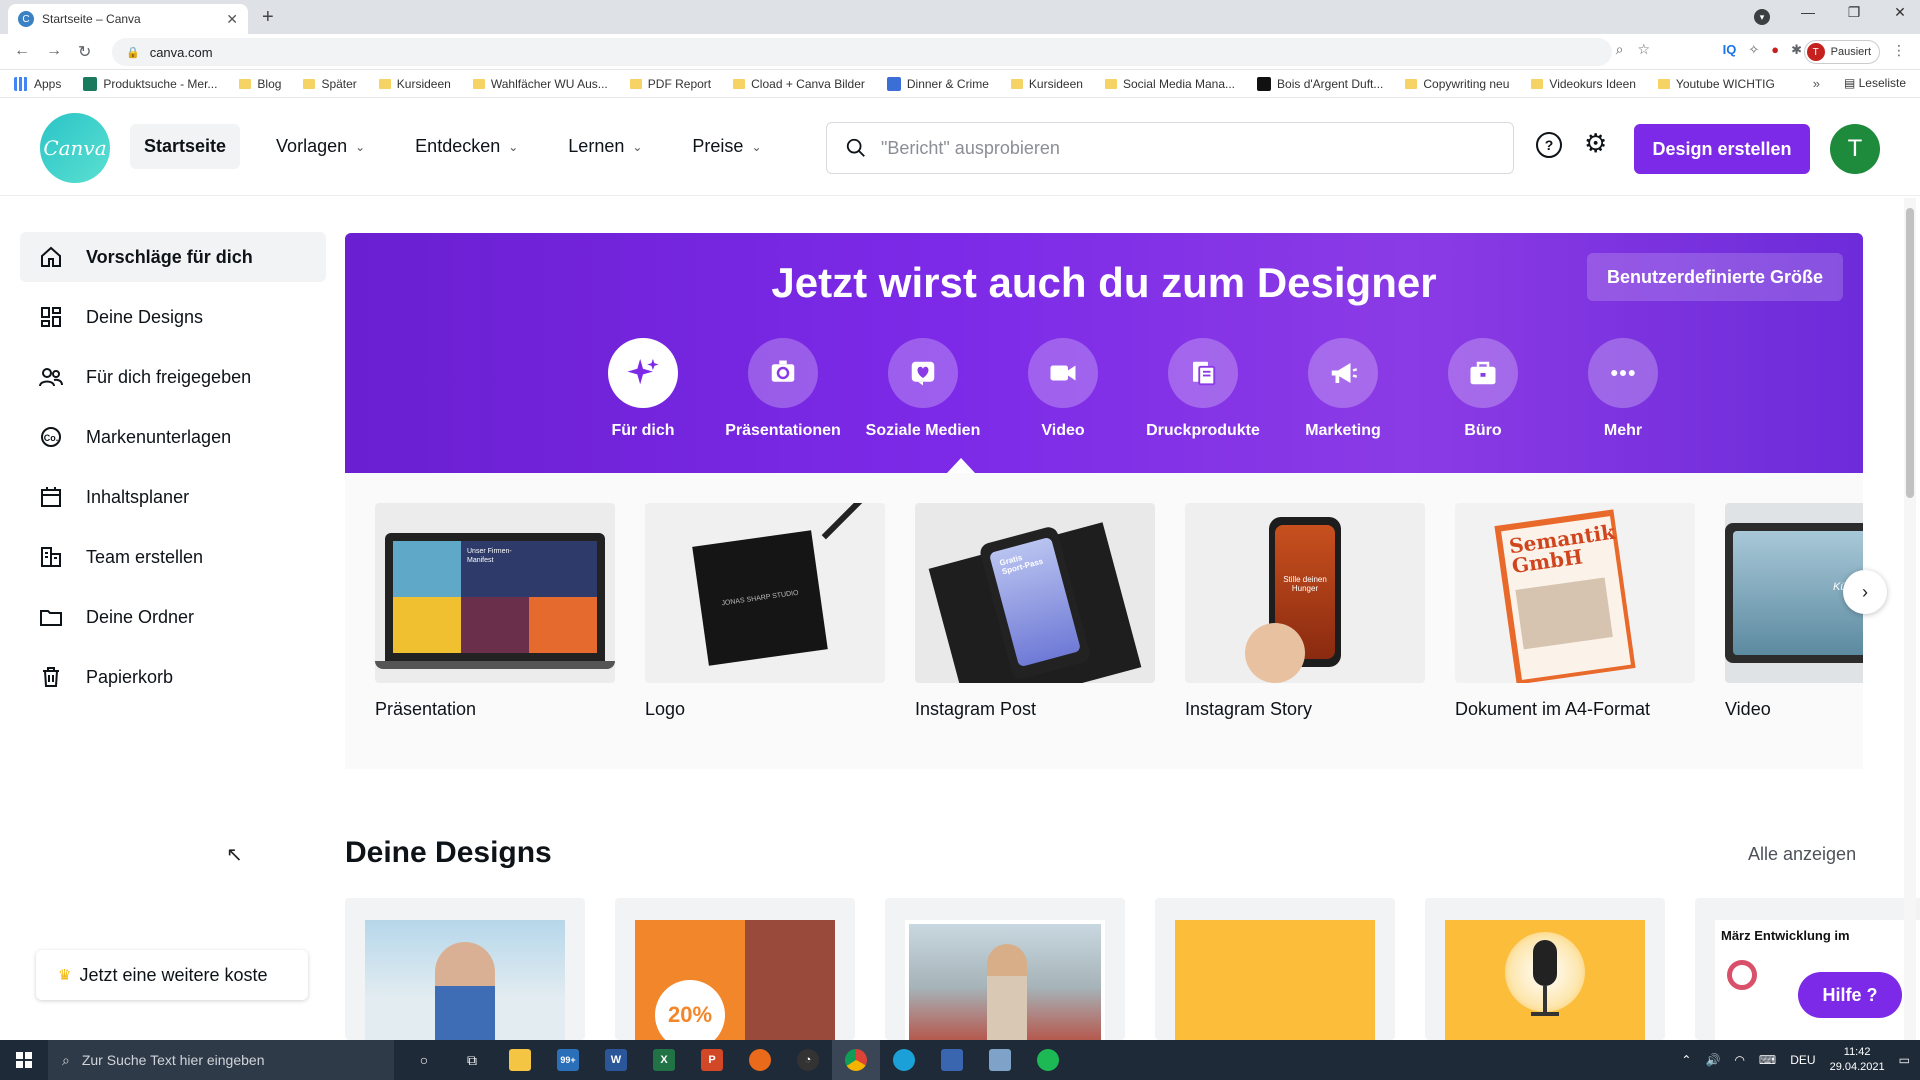  Describe the element at coordinates (173, 257) in the screenshot. I see `sidebar-item-vorschlaege: Vorschläge für dich` at that location.